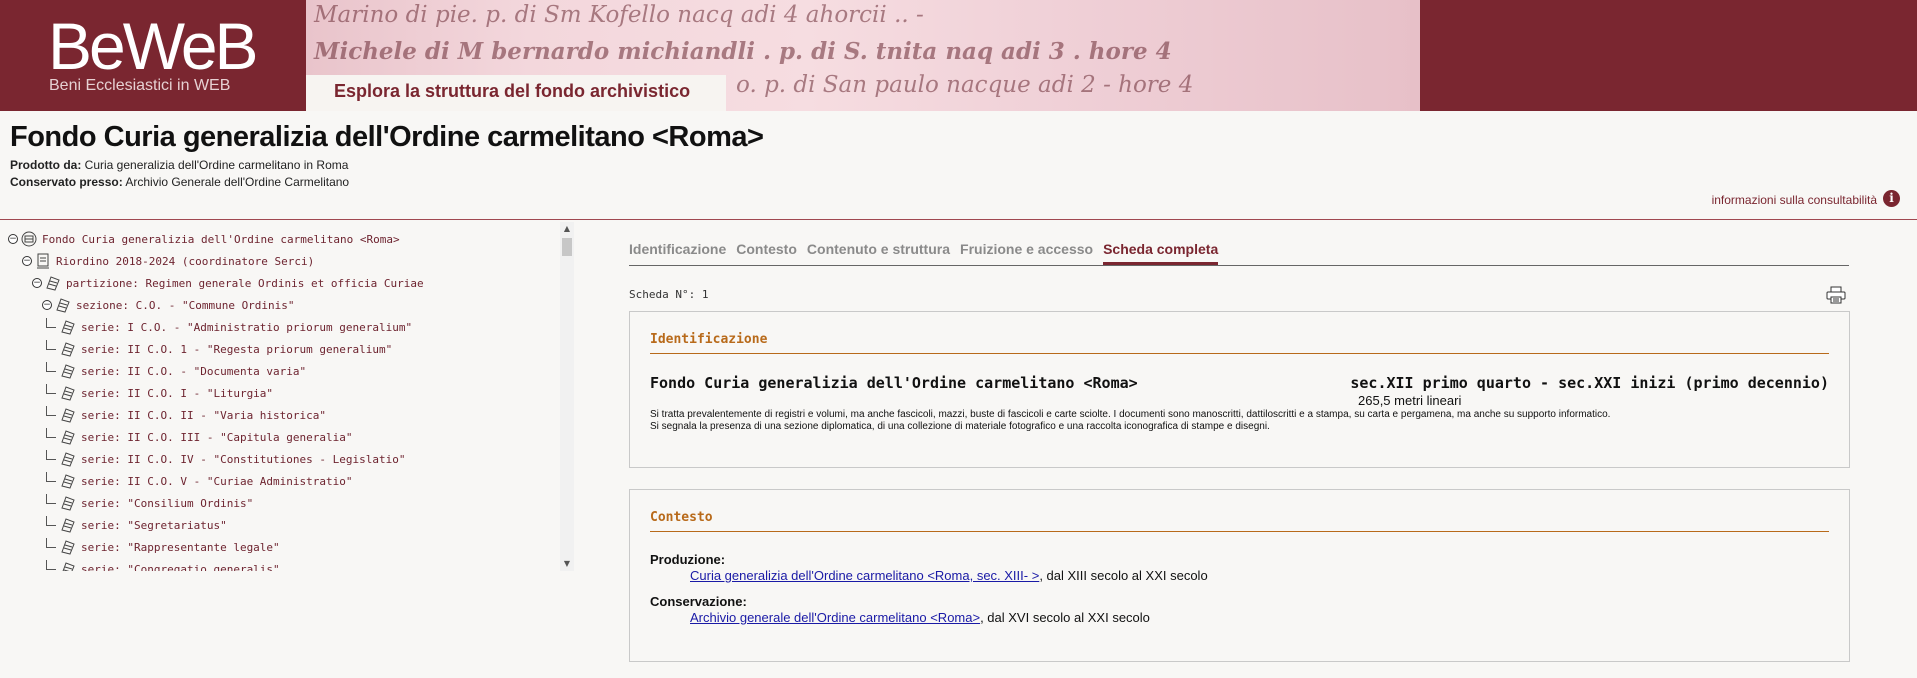  Describe the element at coordinates (185, 305) in the screenshot. I see `tree-item-label: sezione: C.O. - "Commune Ordinis"` at that location.